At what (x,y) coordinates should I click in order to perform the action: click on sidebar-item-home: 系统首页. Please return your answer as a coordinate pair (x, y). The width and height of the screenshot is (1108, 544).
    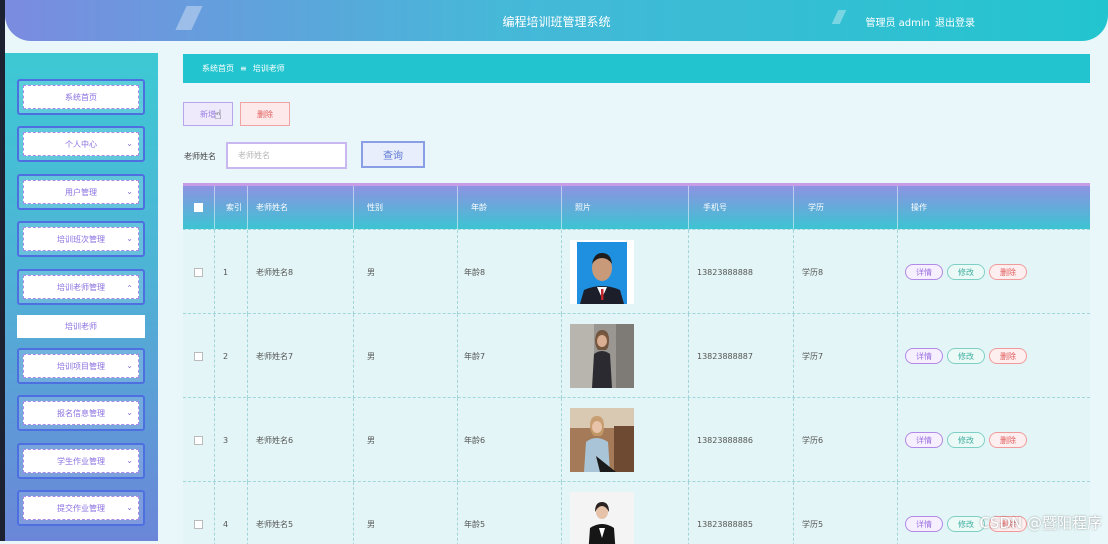
    Looking at the image, I should click on (81, 97).